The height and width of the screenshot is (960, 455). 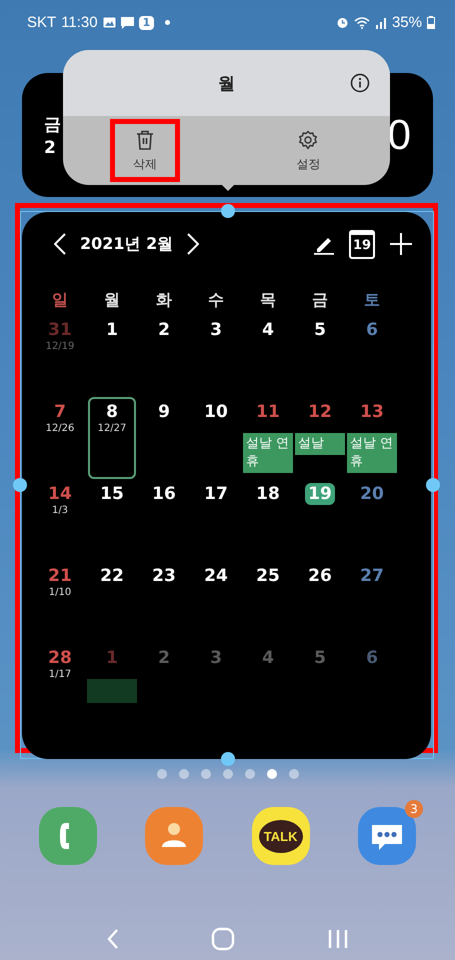 I want to click on day-number: 21, so click(x=60, y=576).